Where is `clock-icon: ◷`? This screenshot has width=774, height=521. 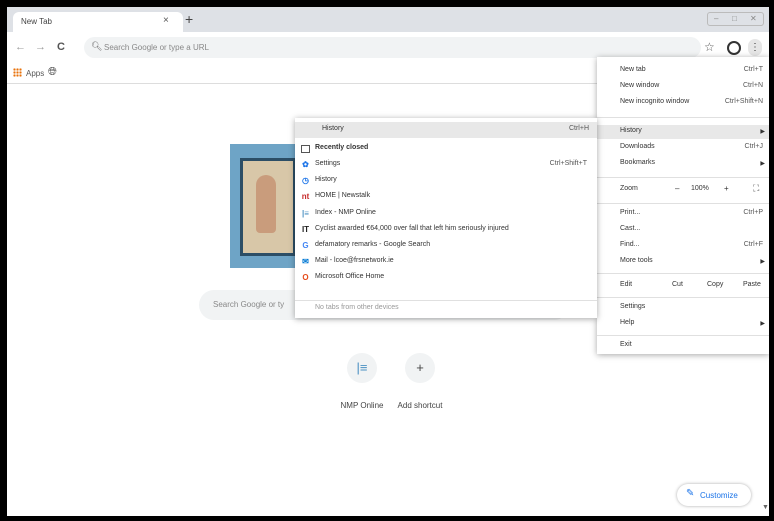
clock-icon: ◷ is located at coordinates (305, 181).